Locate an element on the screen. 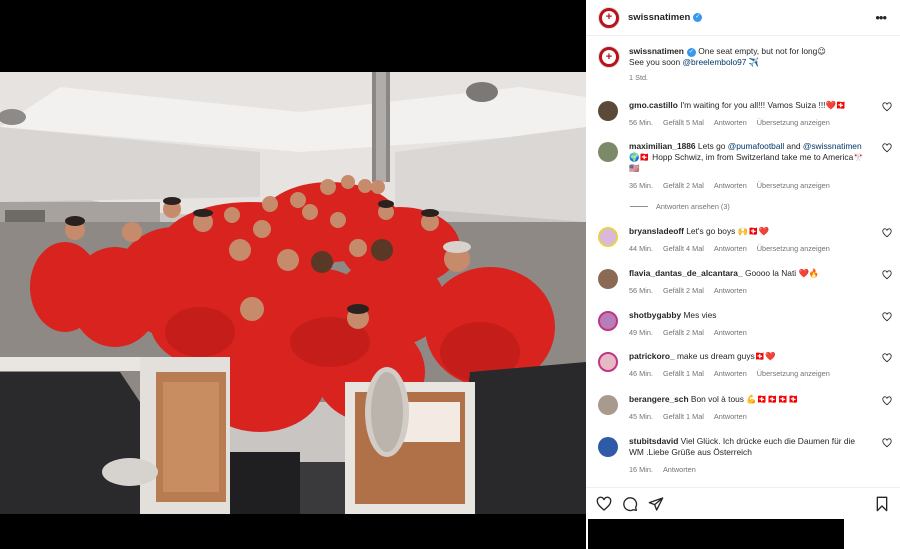 This screenshot has height=549, width=900. mention-link: @breelembolo97 is located at coordinates (715, 62).